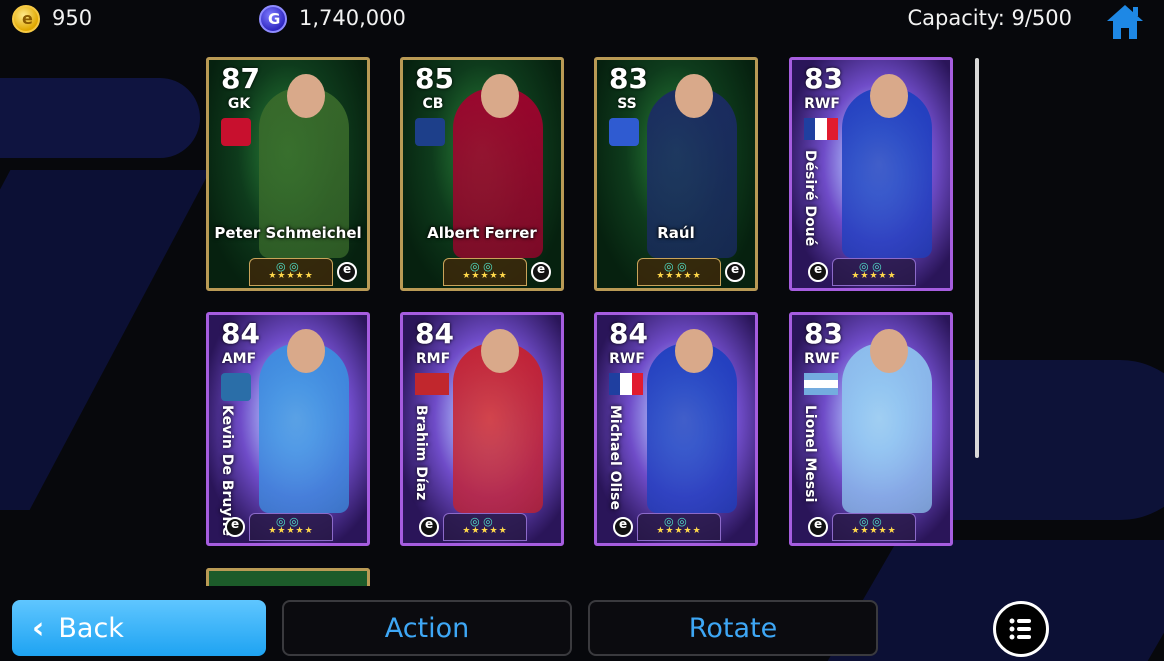 The width and height of the screenshot is (1164, 661). I want to click on back-button: ‹ Back, so click(139, 628).